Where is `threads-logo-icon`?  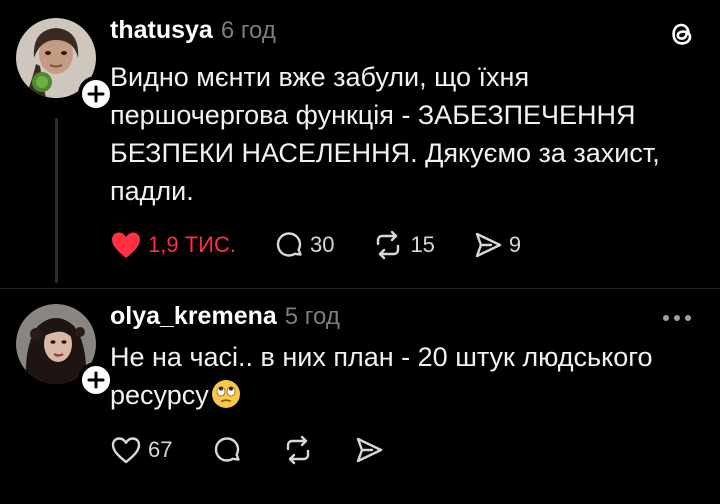
threads-logo-icon is located at coordinates (682, 34).